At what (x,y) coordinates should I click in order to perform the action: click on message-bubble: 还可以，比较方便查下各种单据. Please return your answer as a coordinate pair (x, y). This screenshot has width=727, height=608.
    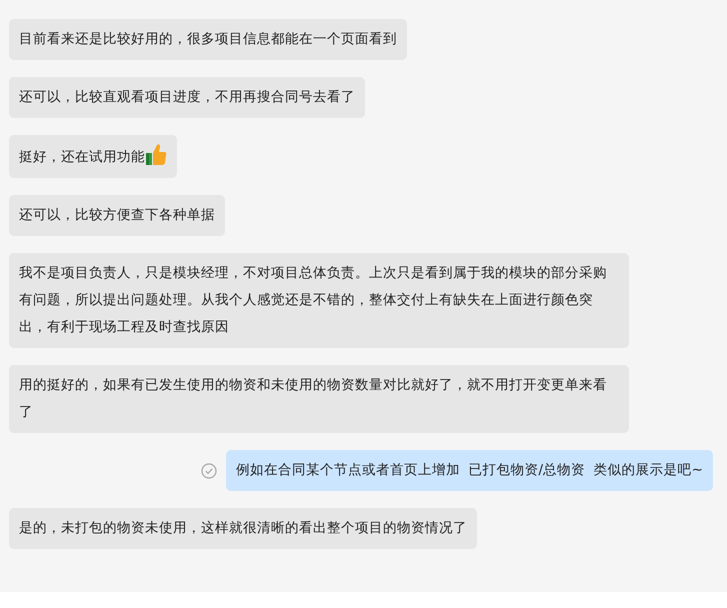
    Looking at the image, I should click on (117, 215).